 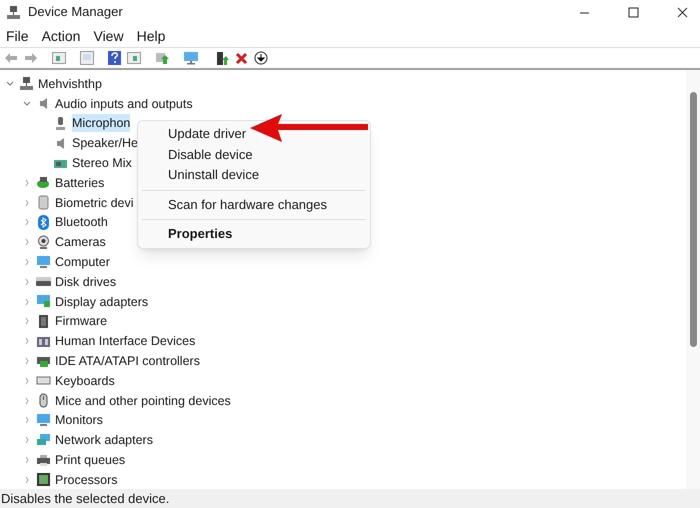 I want to click on processor-icon, so click(x=43, y=480).